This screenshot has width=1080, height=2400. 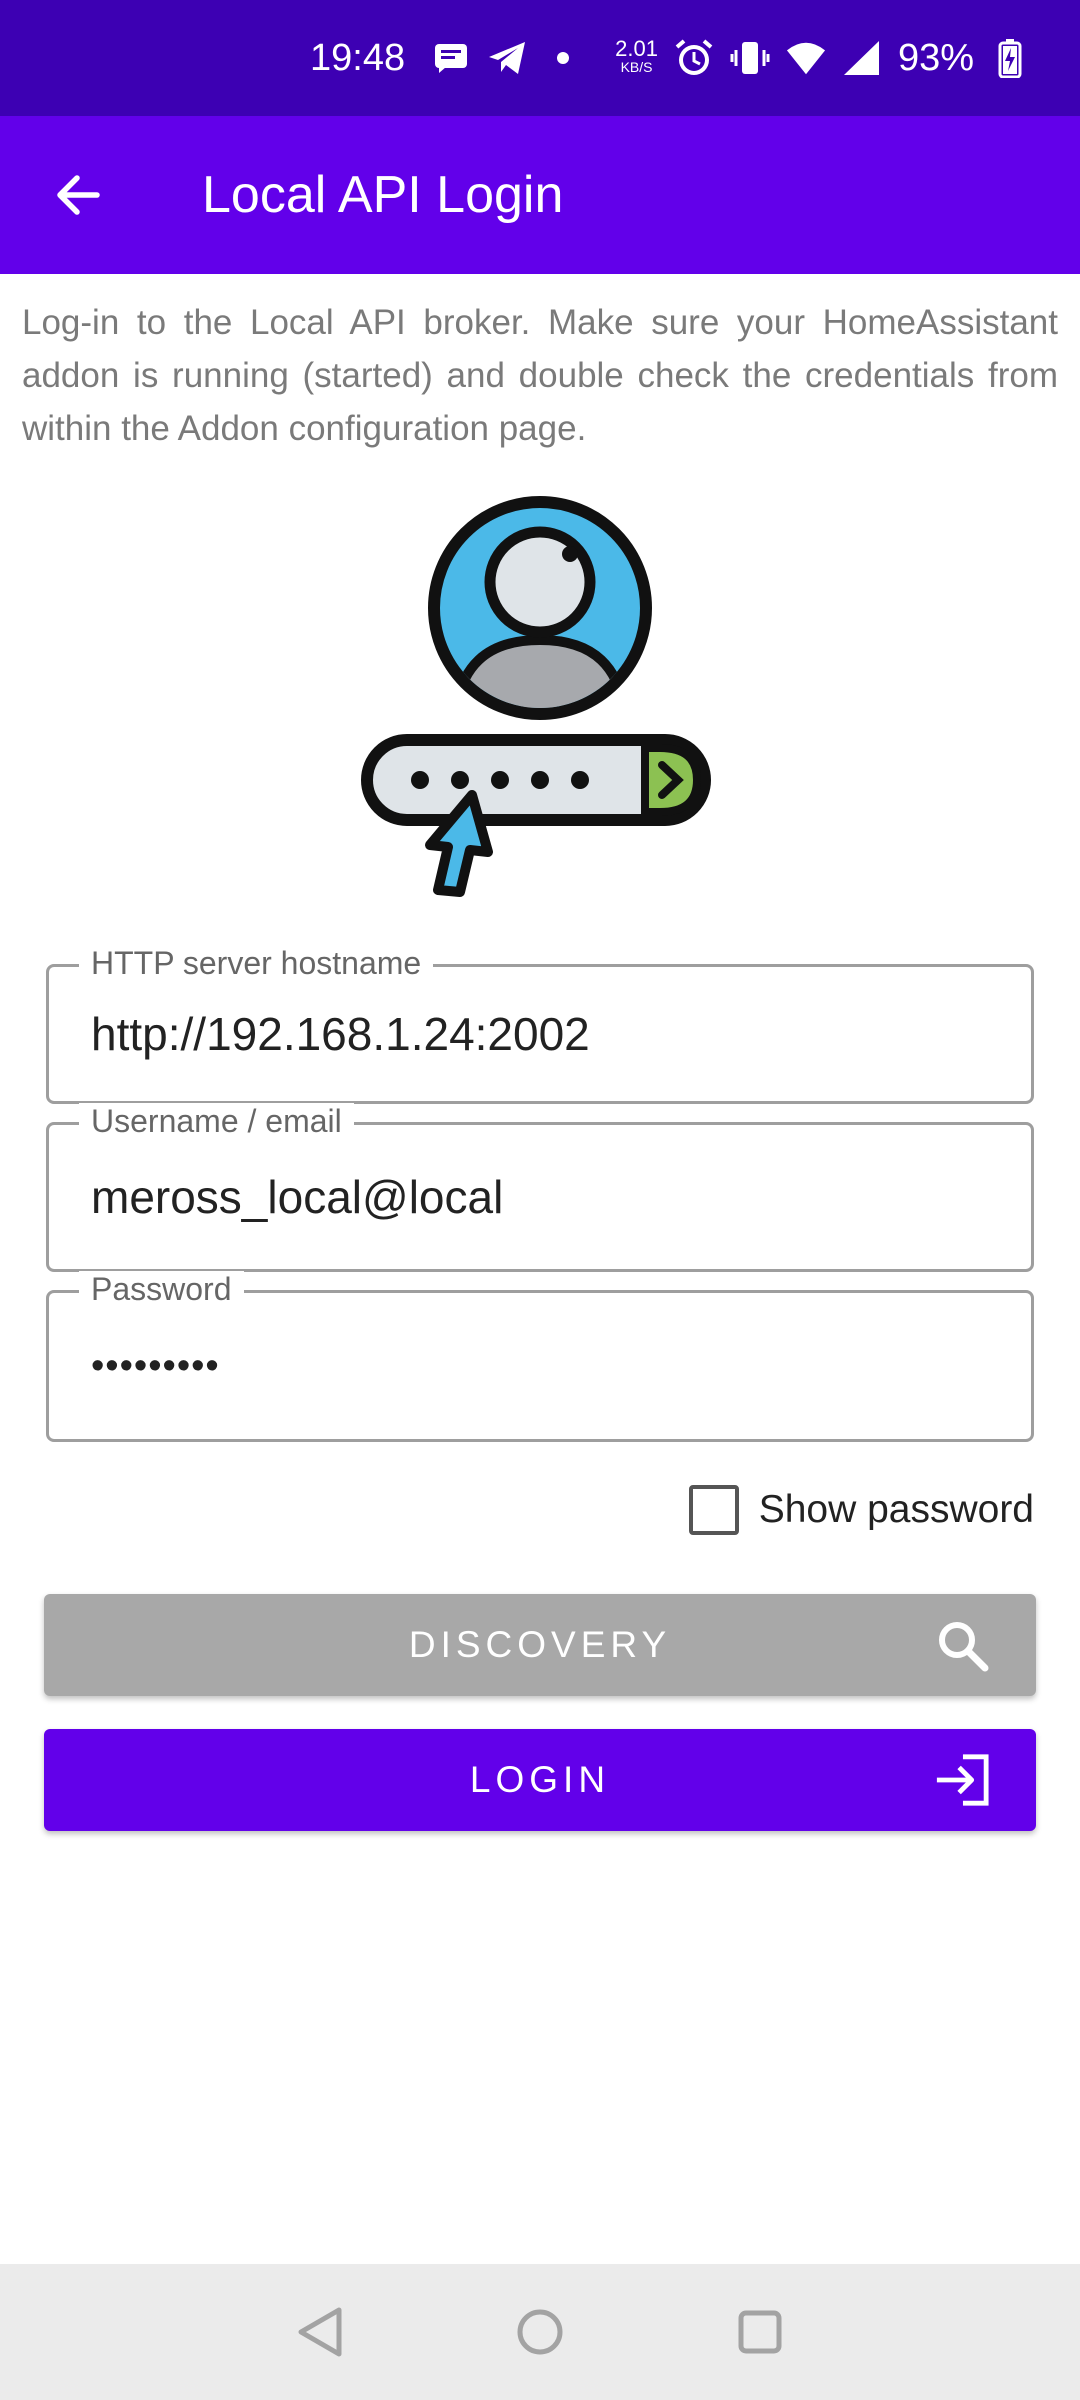 I want to click on username-input: meross_local@local, so click(x=551, y=1197).